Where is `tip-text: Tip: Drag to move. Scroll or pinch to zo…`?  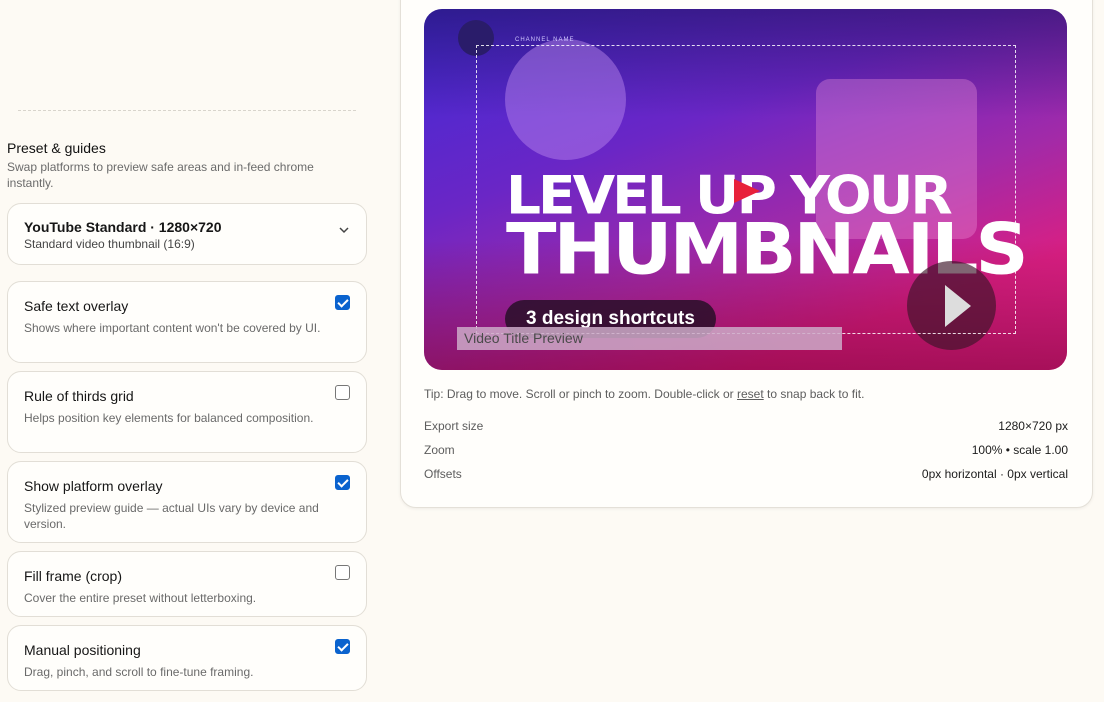 tip-text: Tip: Drag to move. Scroll or pinch to zo… is located at coordinates (644, 394).